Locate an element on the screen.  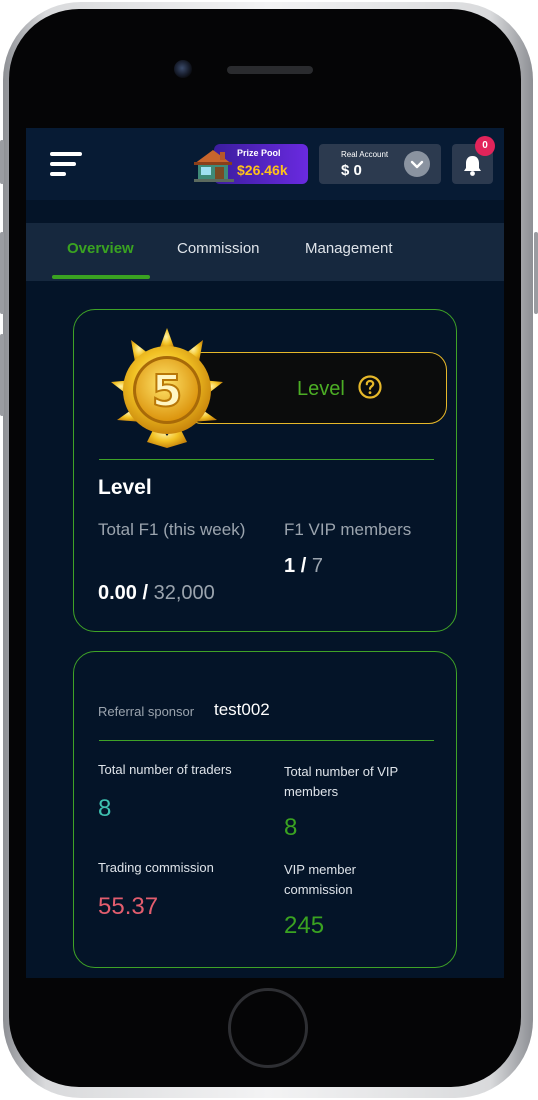
medal-icon: 5 is located at coordinates (167, 388).